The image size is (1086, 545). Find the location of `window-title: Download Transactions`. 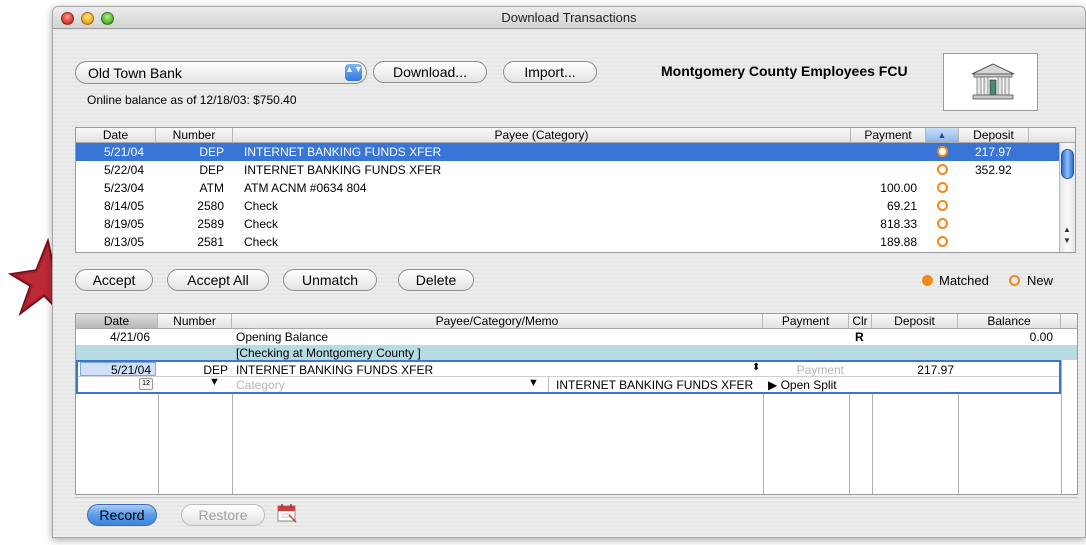

window-title: Download Transactions is located at coordinates (569, 17).